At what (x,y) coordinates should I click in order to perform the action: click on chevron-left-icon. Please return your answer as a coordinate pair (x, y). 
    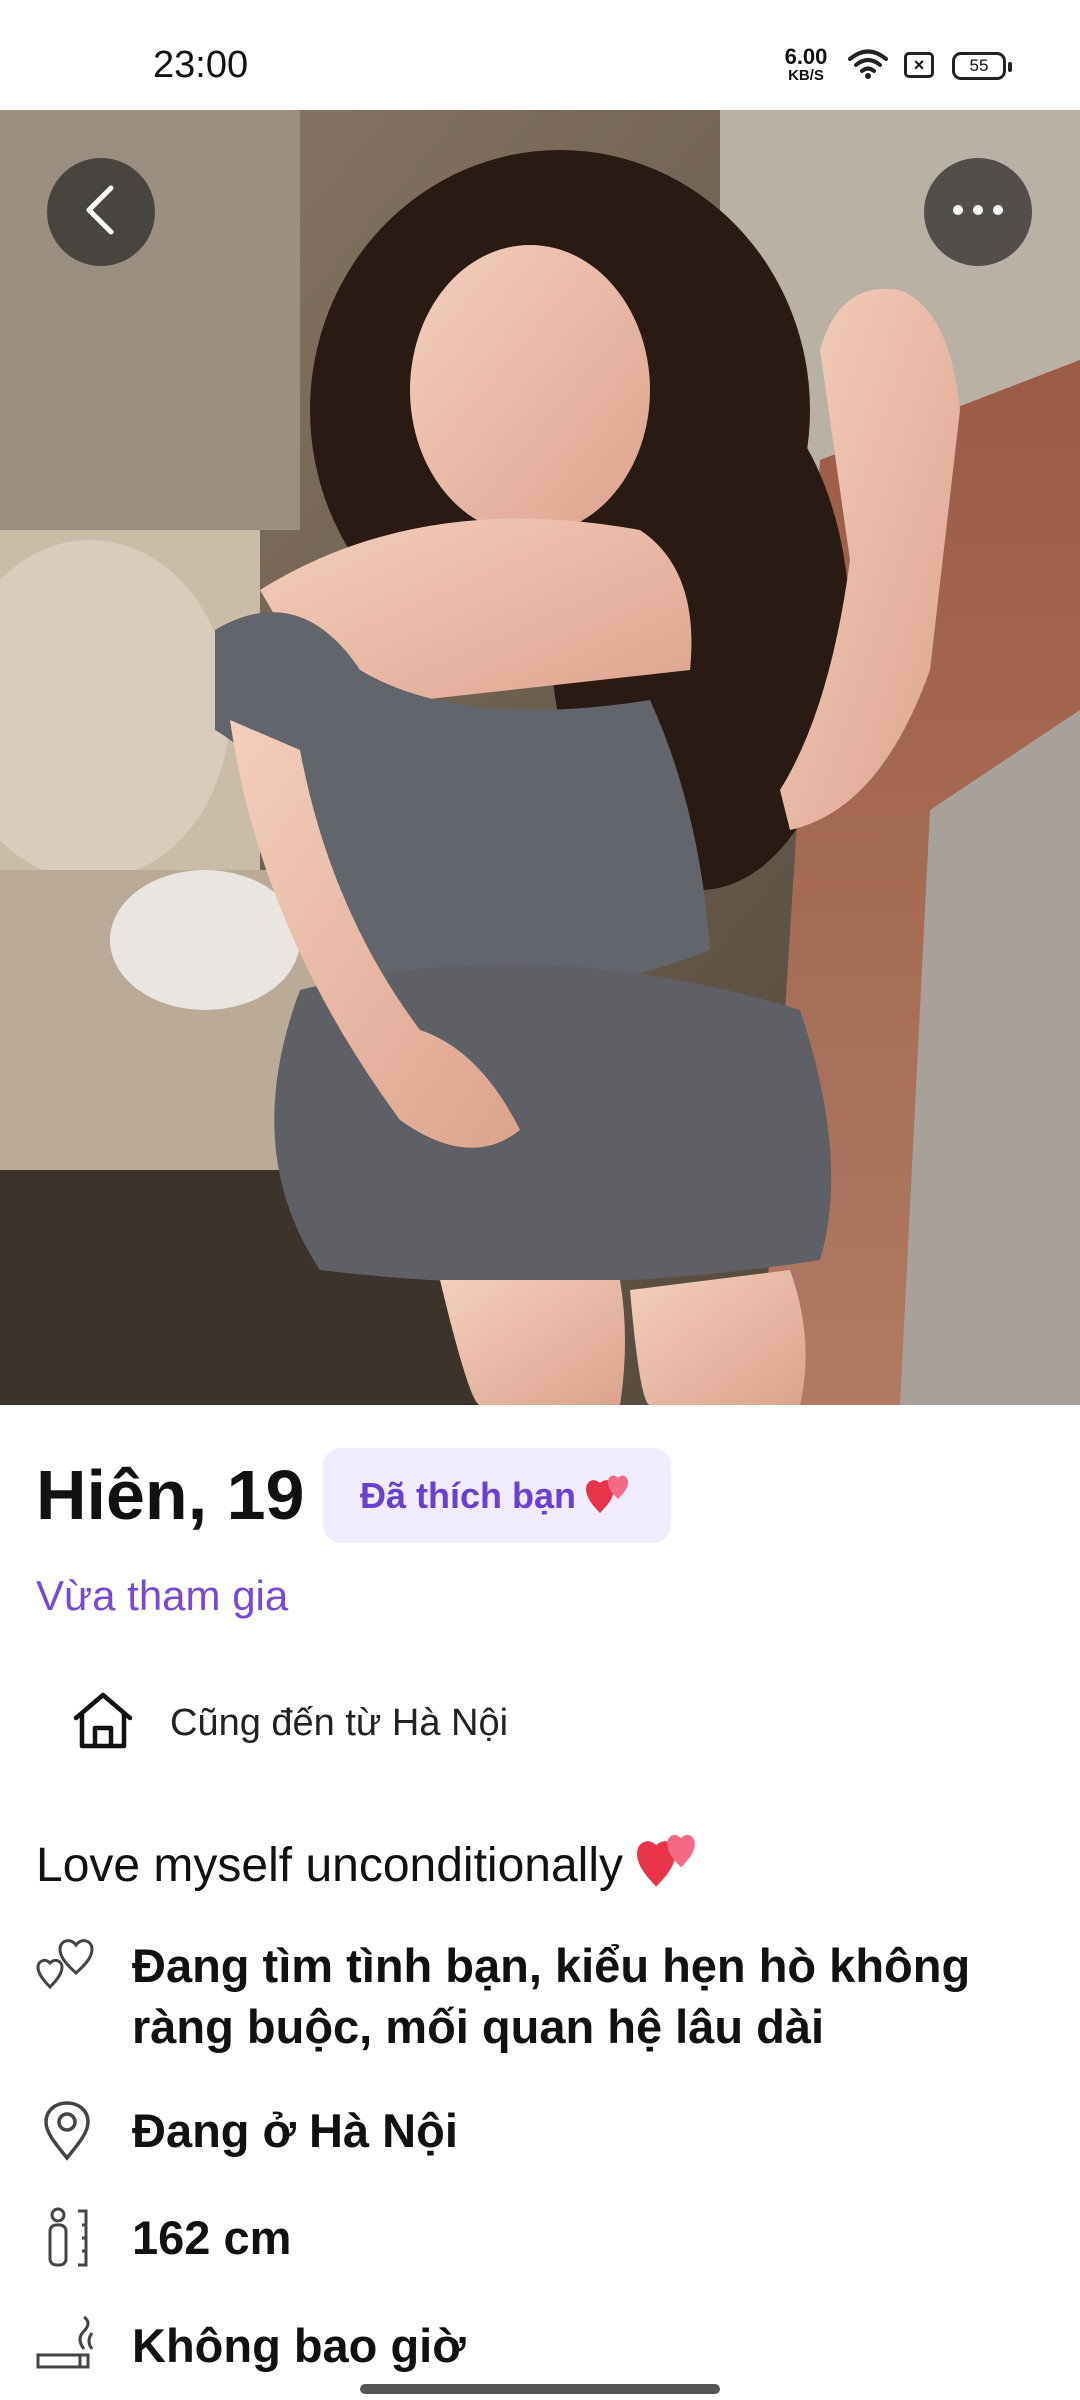
    Looking at the image, I should click on (101, 212).